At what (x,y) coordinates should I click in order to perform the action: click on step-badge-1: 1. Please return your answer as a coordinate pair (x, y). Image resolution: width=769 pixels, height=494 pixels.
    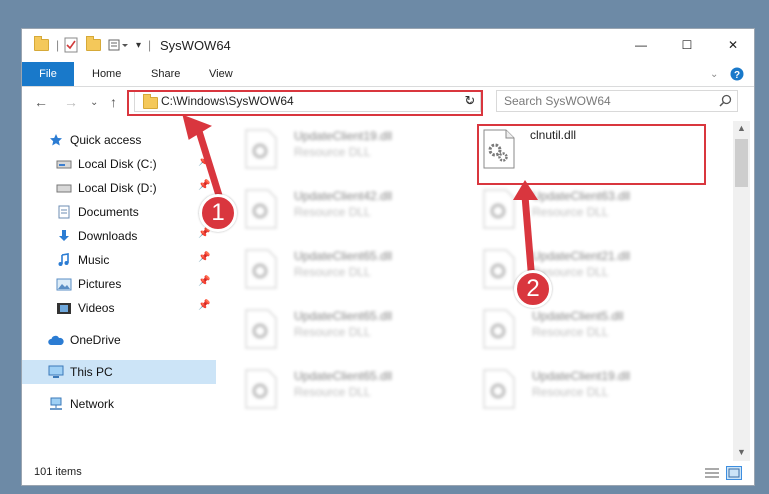
    Looking at the image, I should click on (218, 213).